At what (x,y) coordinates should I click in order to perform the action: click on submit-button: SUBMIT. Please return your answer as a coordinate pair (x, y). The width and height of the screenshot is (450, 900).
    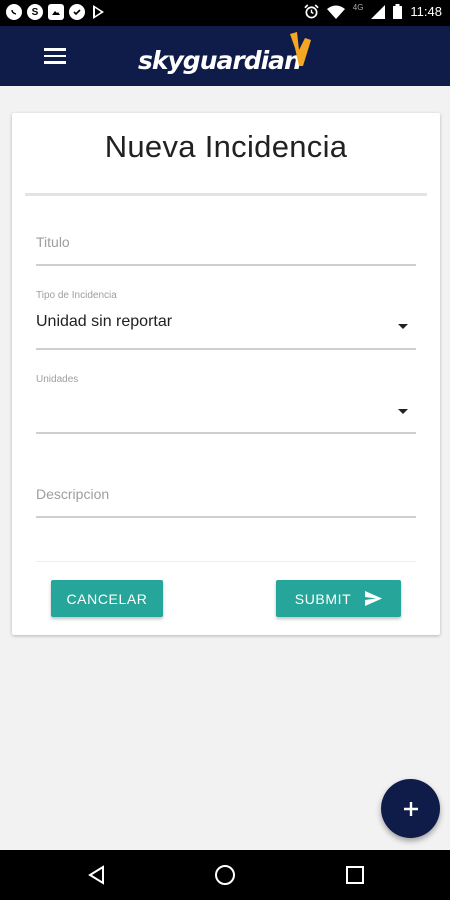
    Looking at the image, I should click on (338, 598).